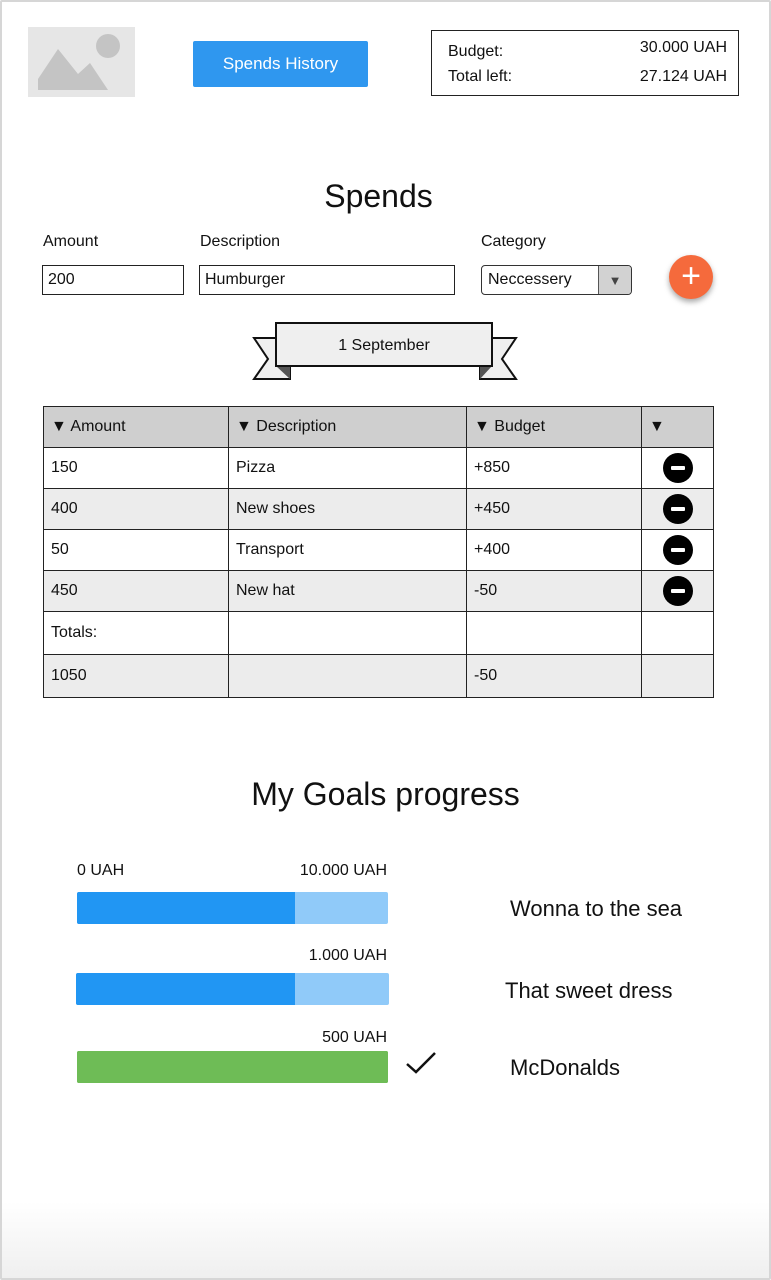  Describe the element at coordinates (113, 280) in the screenshot. I see `amount-input` at that location.